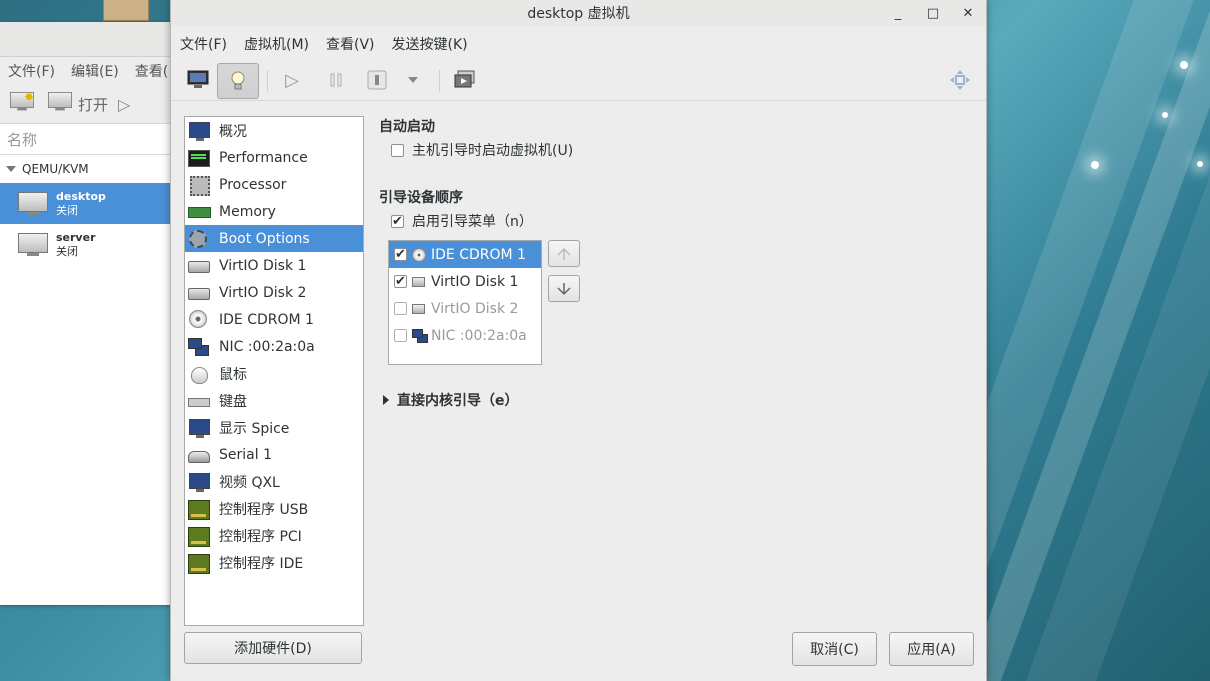  I want to click on hw-item-ide-cdrom-1: IDE CDROM 1, so click(274, 319).